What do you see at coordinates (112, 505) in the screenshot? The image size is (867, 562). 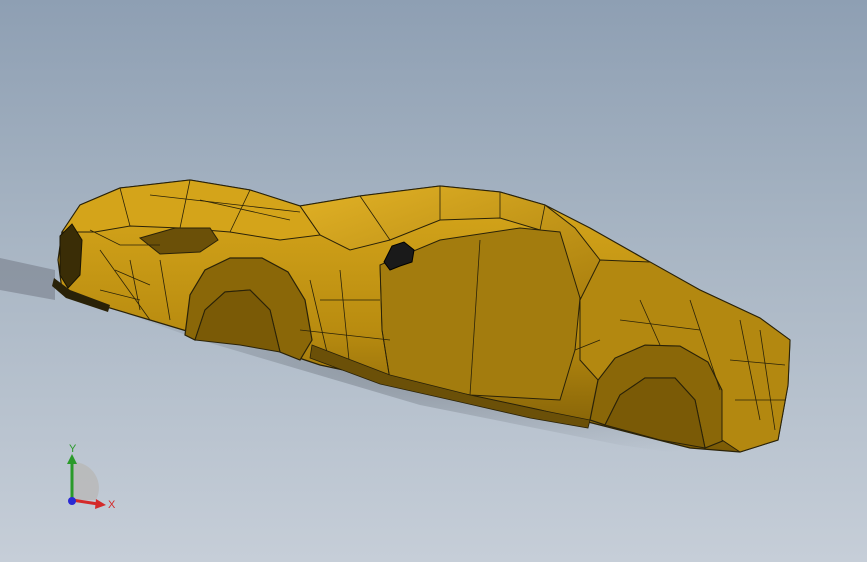 I see `x-axis-label: X` at bounding box center [112, 505].